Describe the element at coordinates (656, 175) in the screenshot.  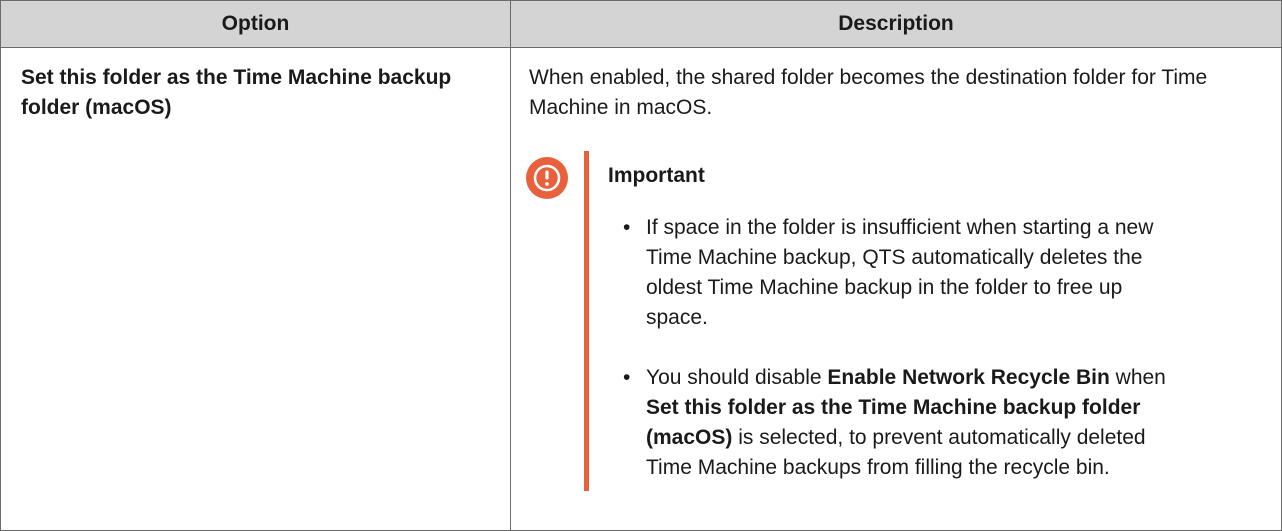
I see `important-title: Important` at that location.